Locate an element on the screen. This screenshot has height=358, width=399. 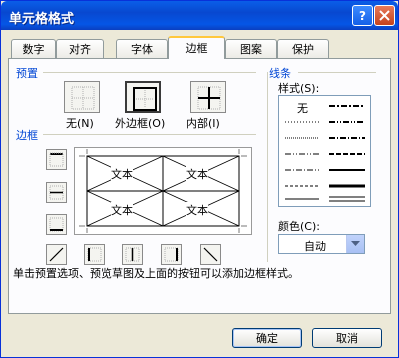
tab-protection: 保护 is located at coordinates (303, 48).